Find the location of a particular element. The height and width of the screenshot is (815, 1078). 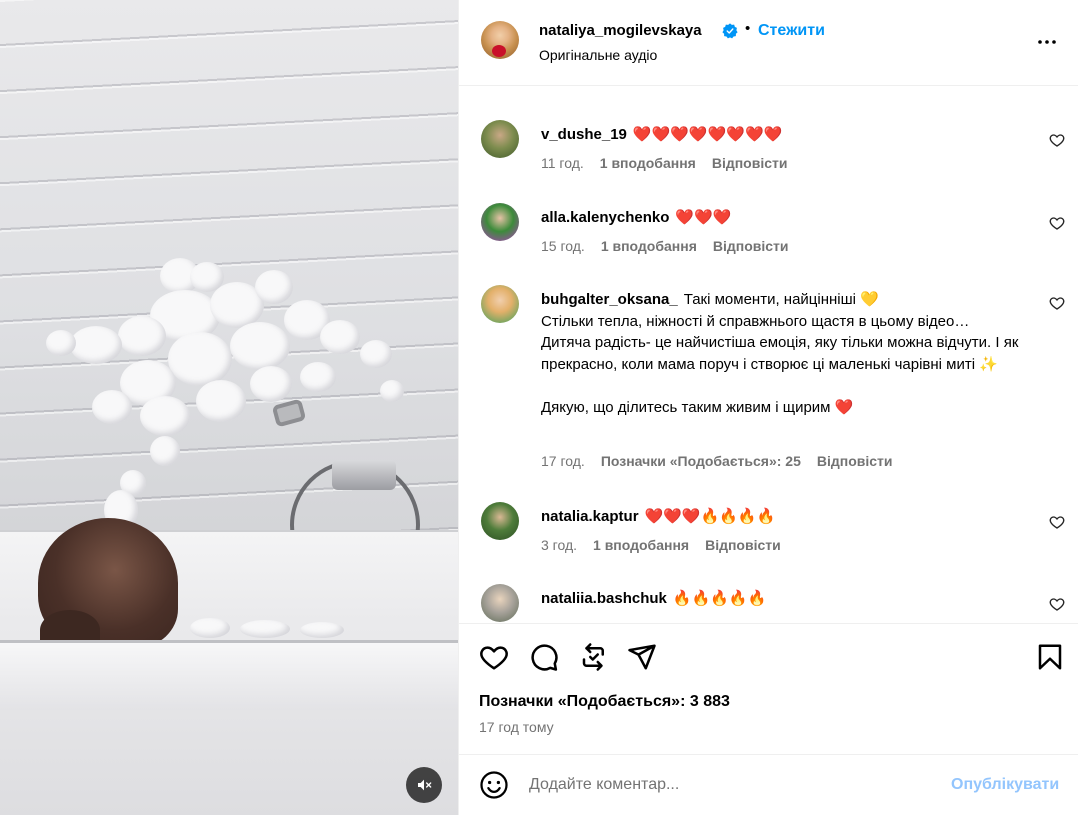

comment-time: 3 год. is located at coordinates (559, 545).